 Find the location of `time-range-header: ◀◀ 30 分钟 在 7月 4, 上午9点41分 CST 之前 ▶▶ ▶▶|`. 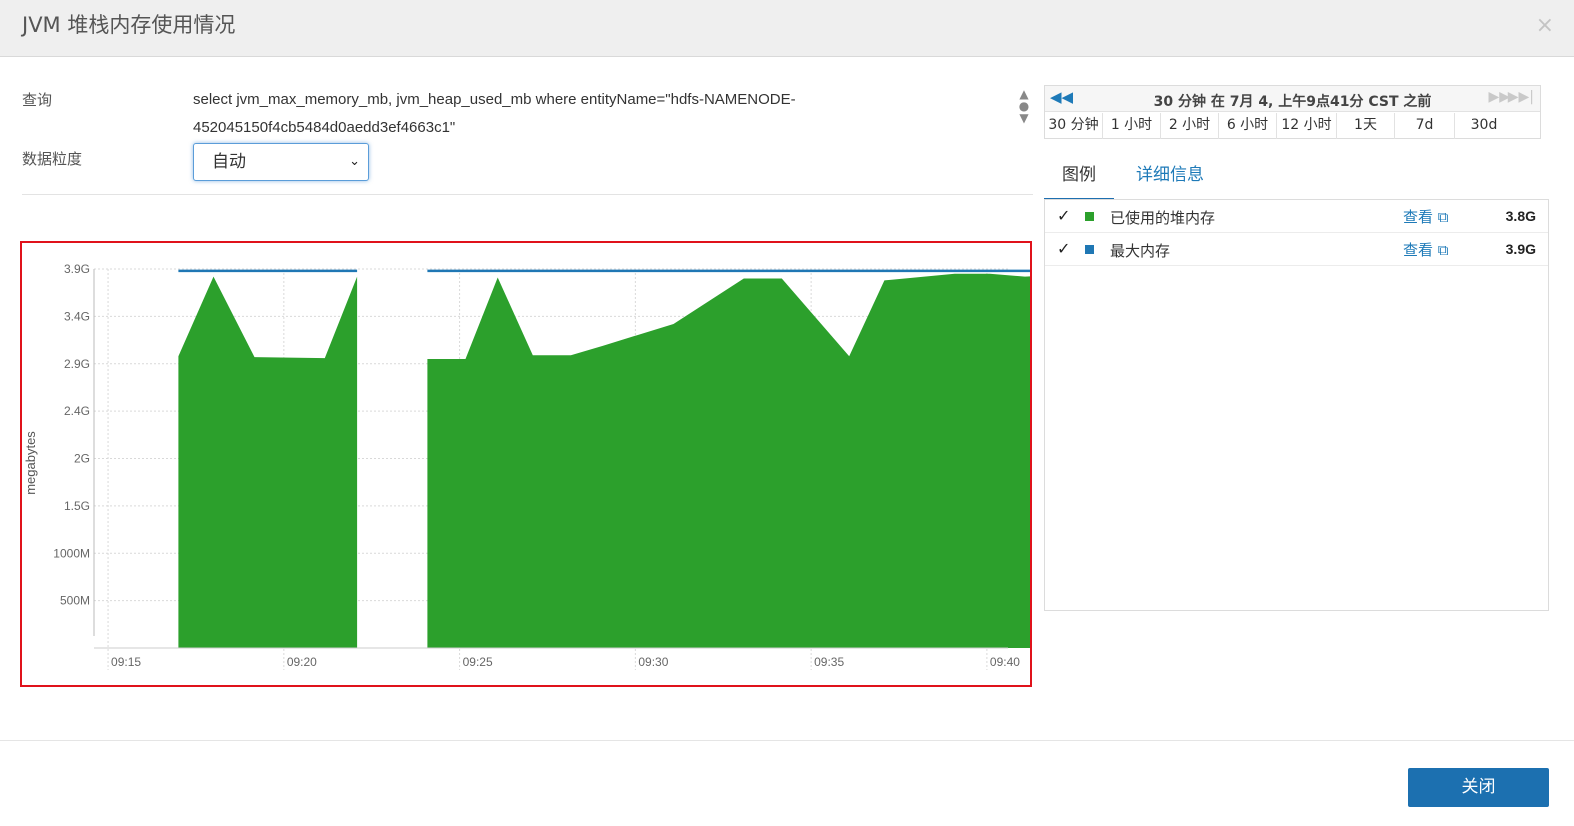

time-range-header: ◀◀ 30 分钟 在 7月 4, 上午9点41分 CST 之前 ▶▶ ▶▶| is located at coordinates (1292, 99).